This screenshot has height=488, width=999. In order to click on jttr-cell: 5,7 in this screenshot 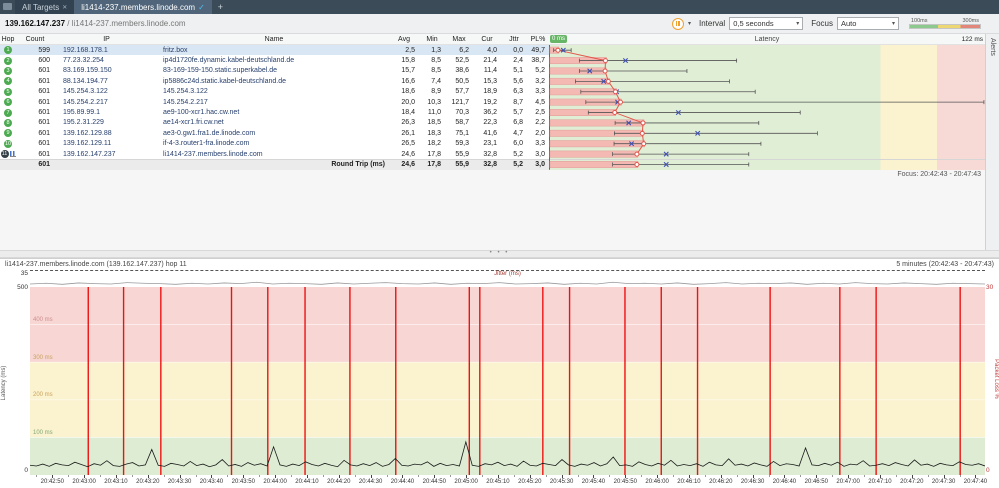, I will do `click(518, 113)`.